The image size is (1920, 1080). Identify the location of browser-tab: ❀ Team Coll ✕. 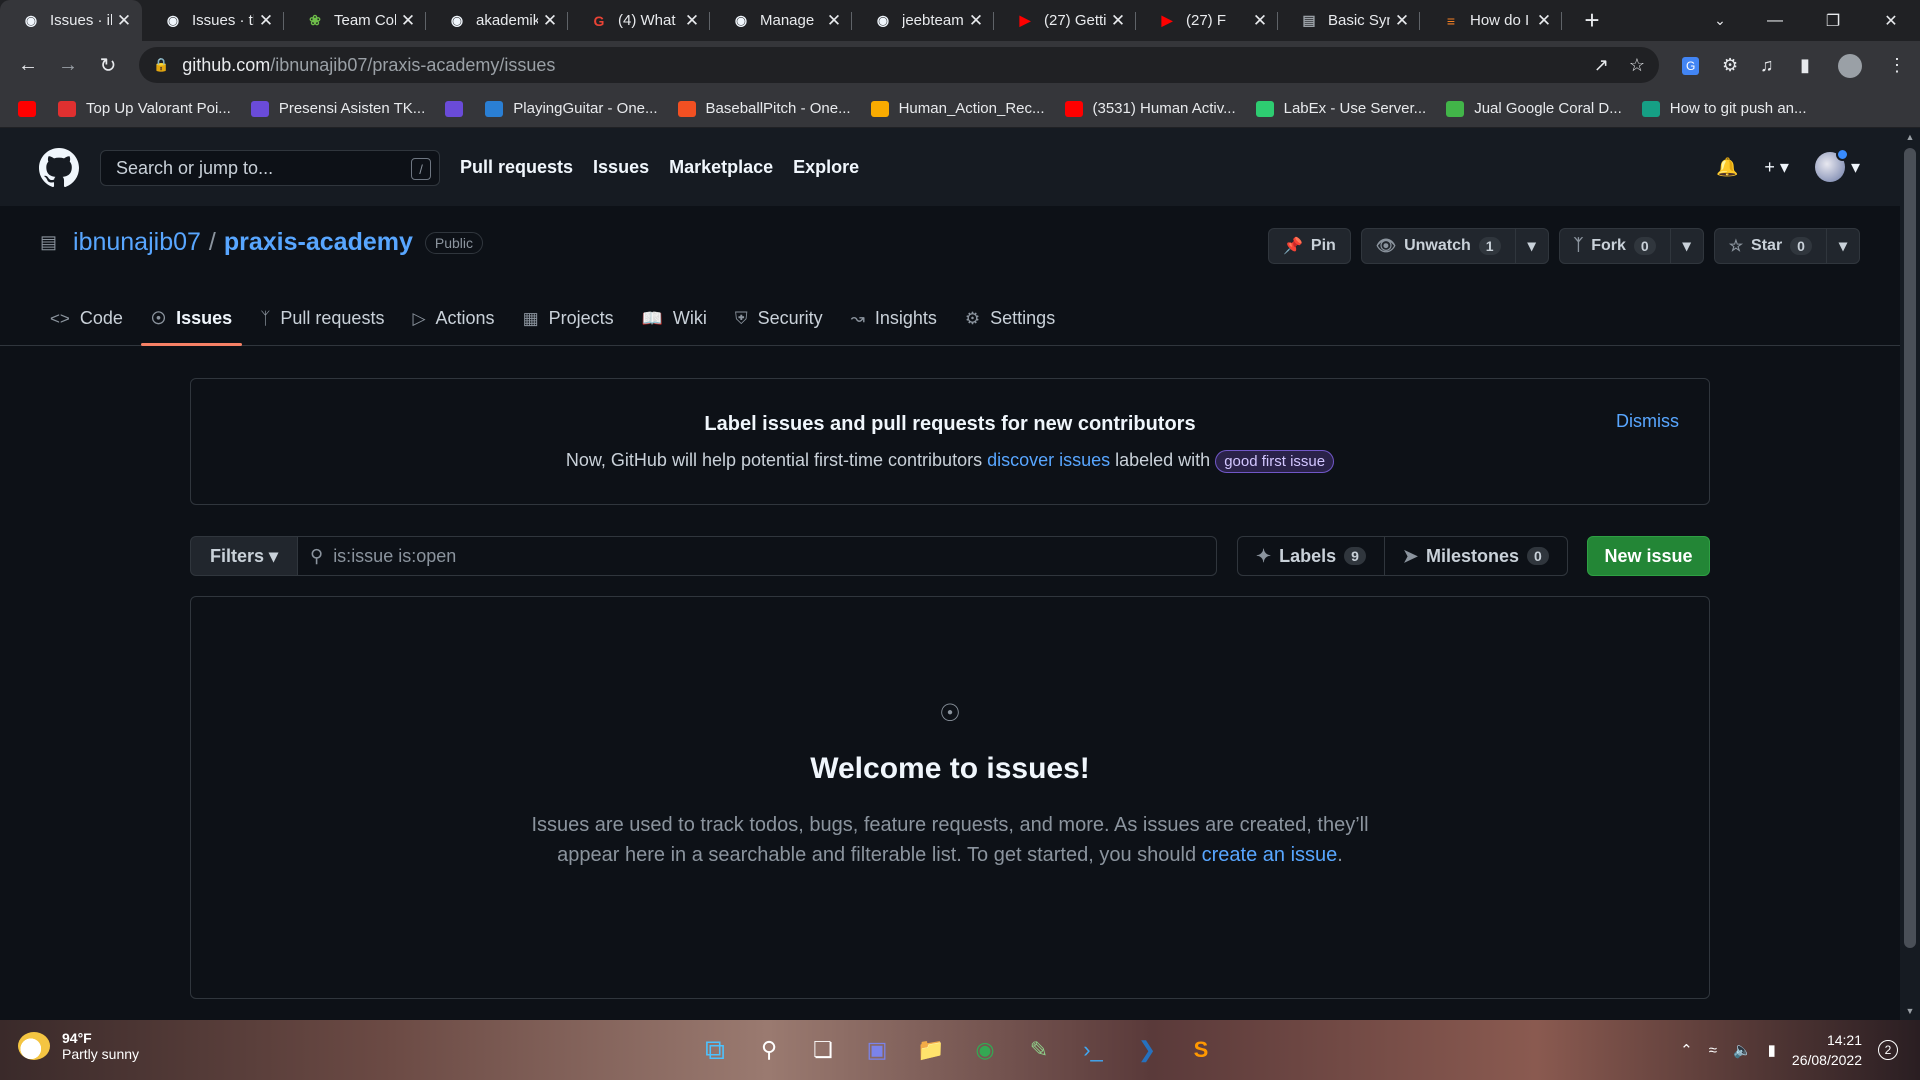
(355, 20).